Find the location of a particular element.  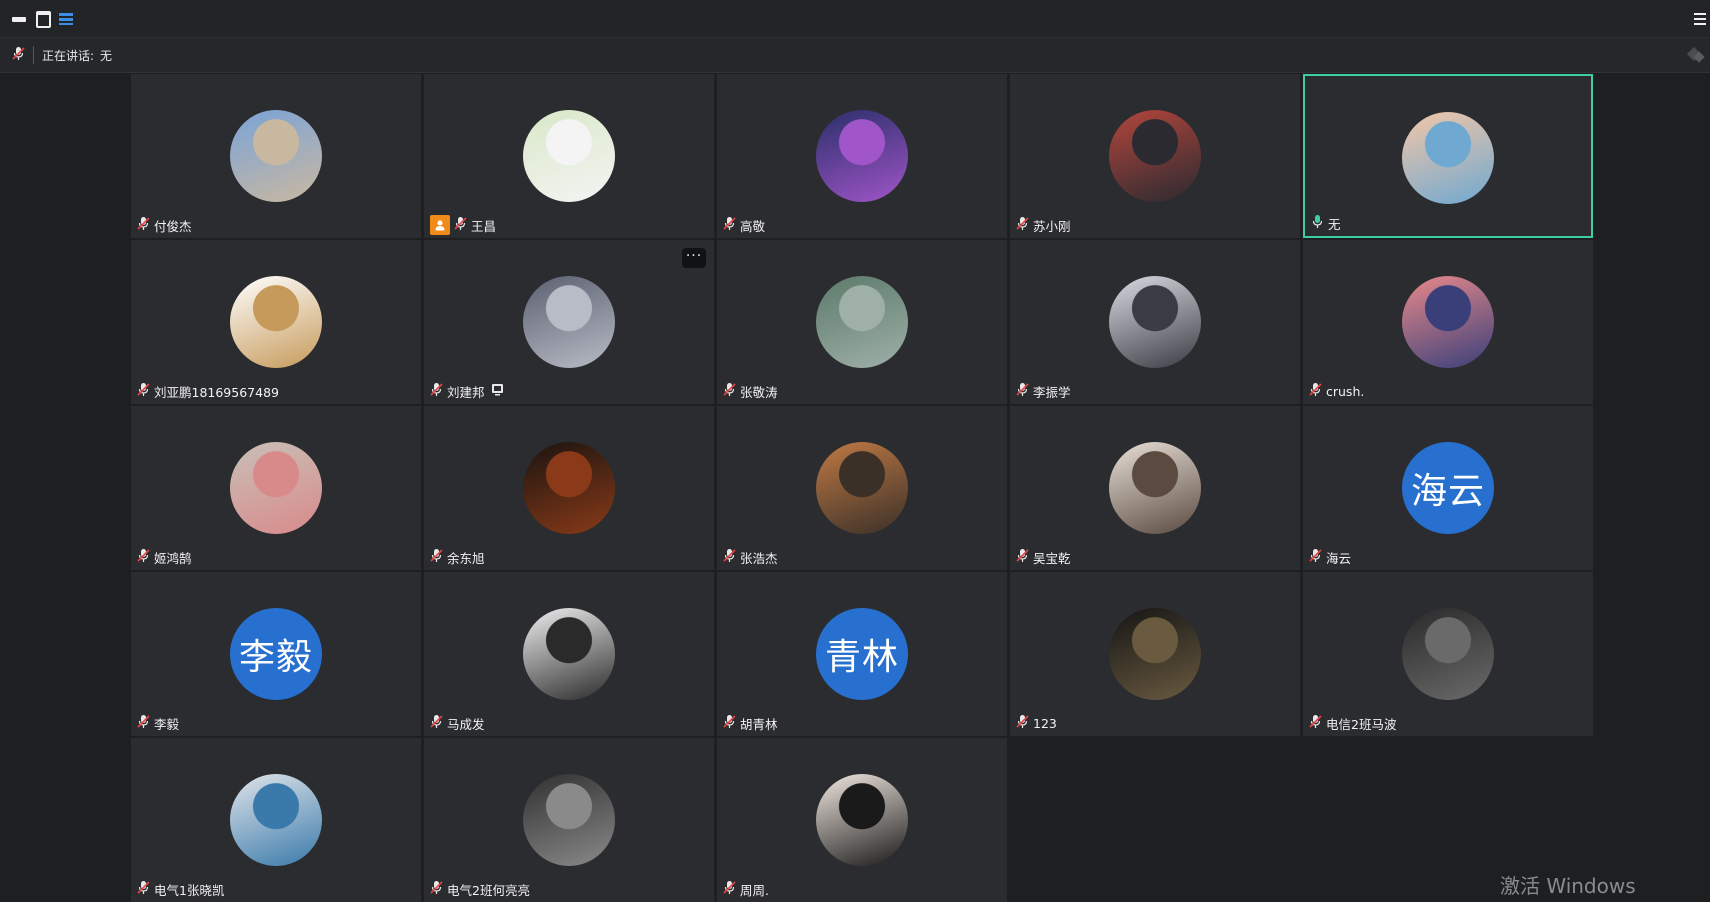

participant-tile: 李毅 李毅 is located at coordinates (276, 654).